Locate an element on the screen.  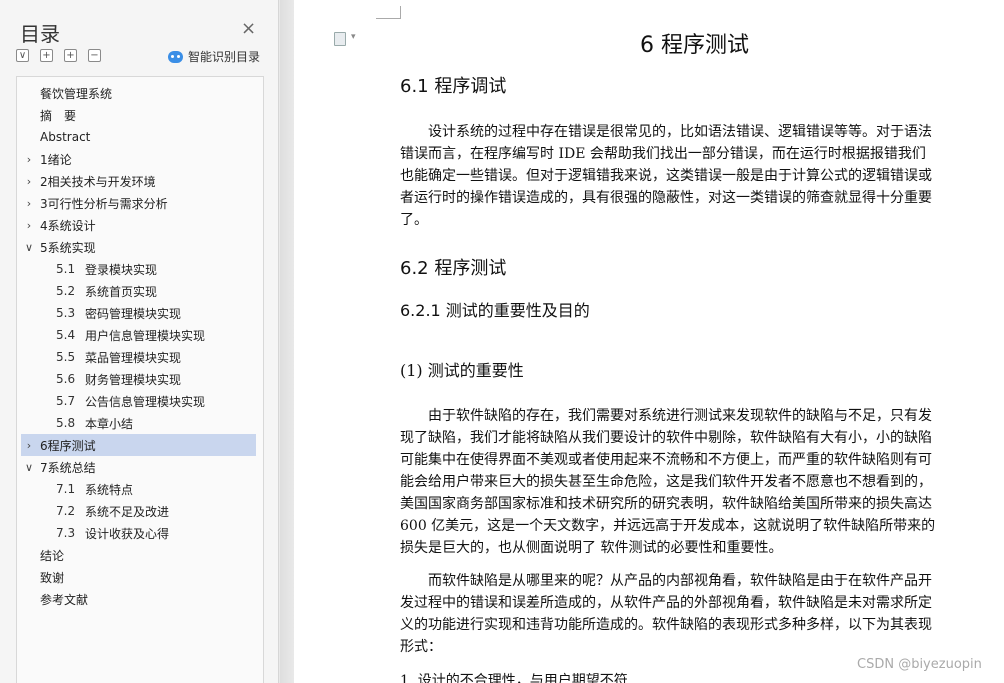
toc-item-label: 设计收获及心得 is located at coordinates (127, 533).